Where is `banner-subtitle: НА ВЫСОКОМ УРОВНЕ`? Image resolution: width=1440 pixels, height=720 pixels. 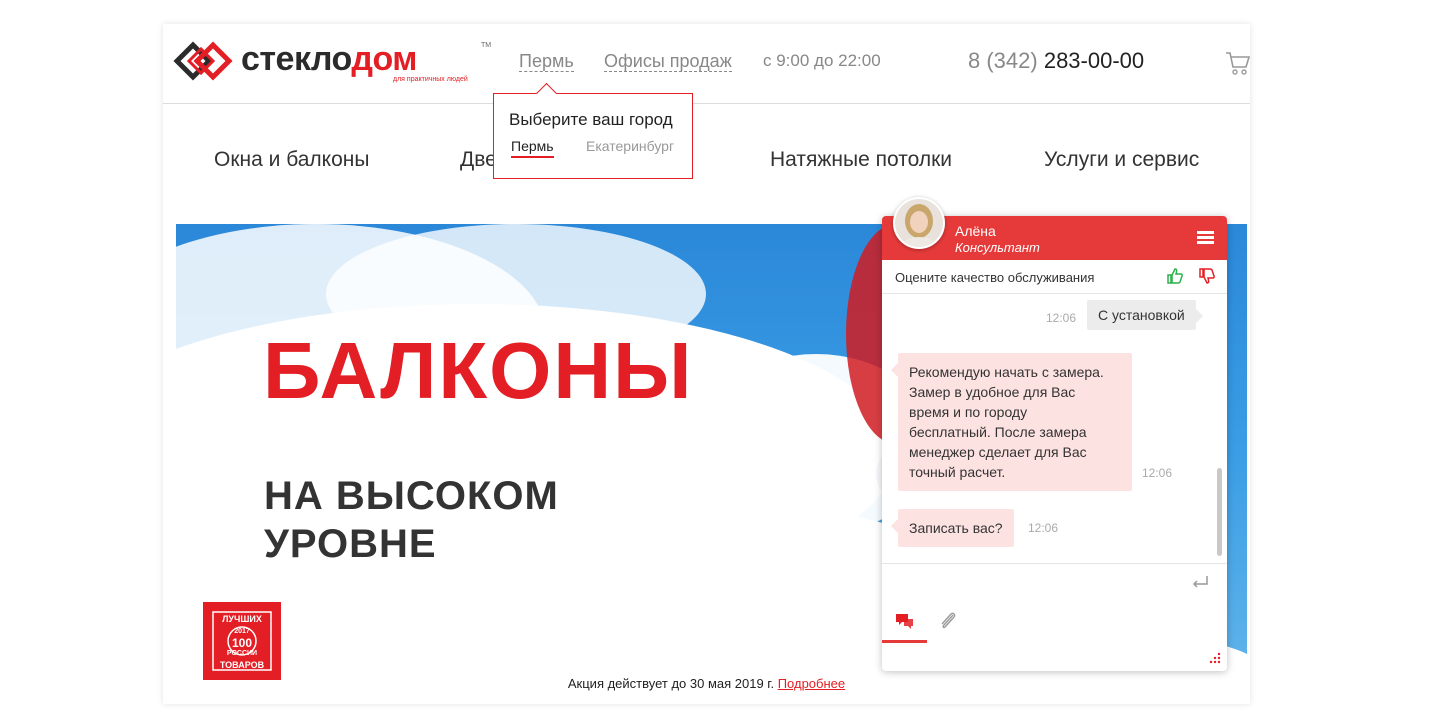 banner-subtitle: НА ВЫСОКОМ УРОВНЕ is located at coordinates (411, 520).